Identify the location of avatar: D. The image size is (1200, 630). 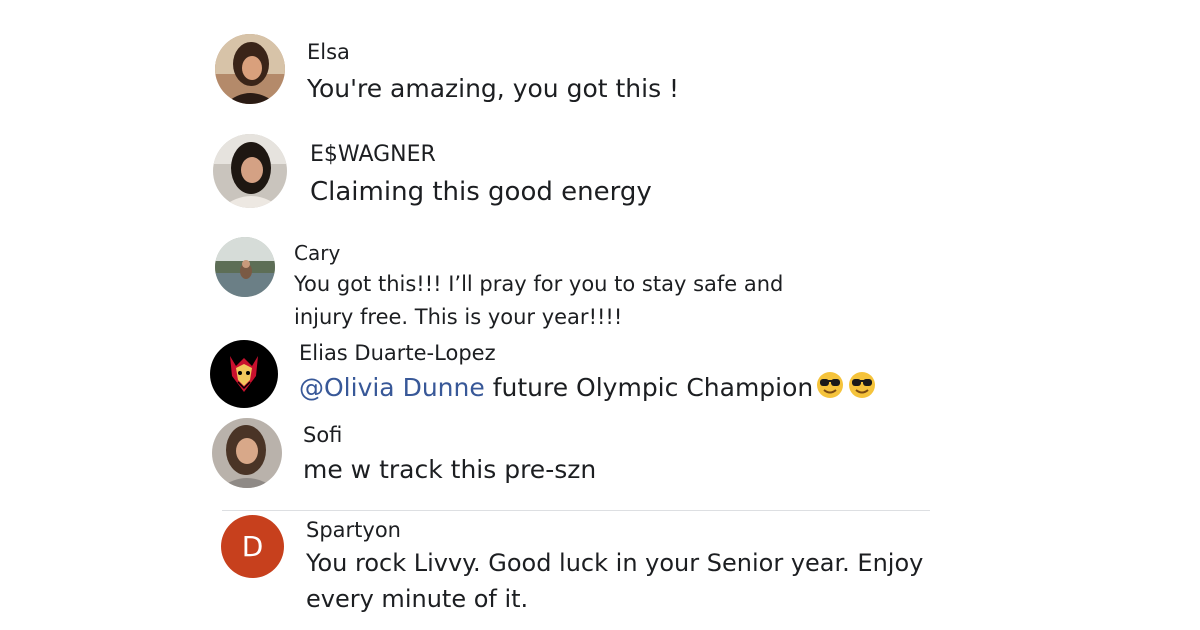
(252, 546).